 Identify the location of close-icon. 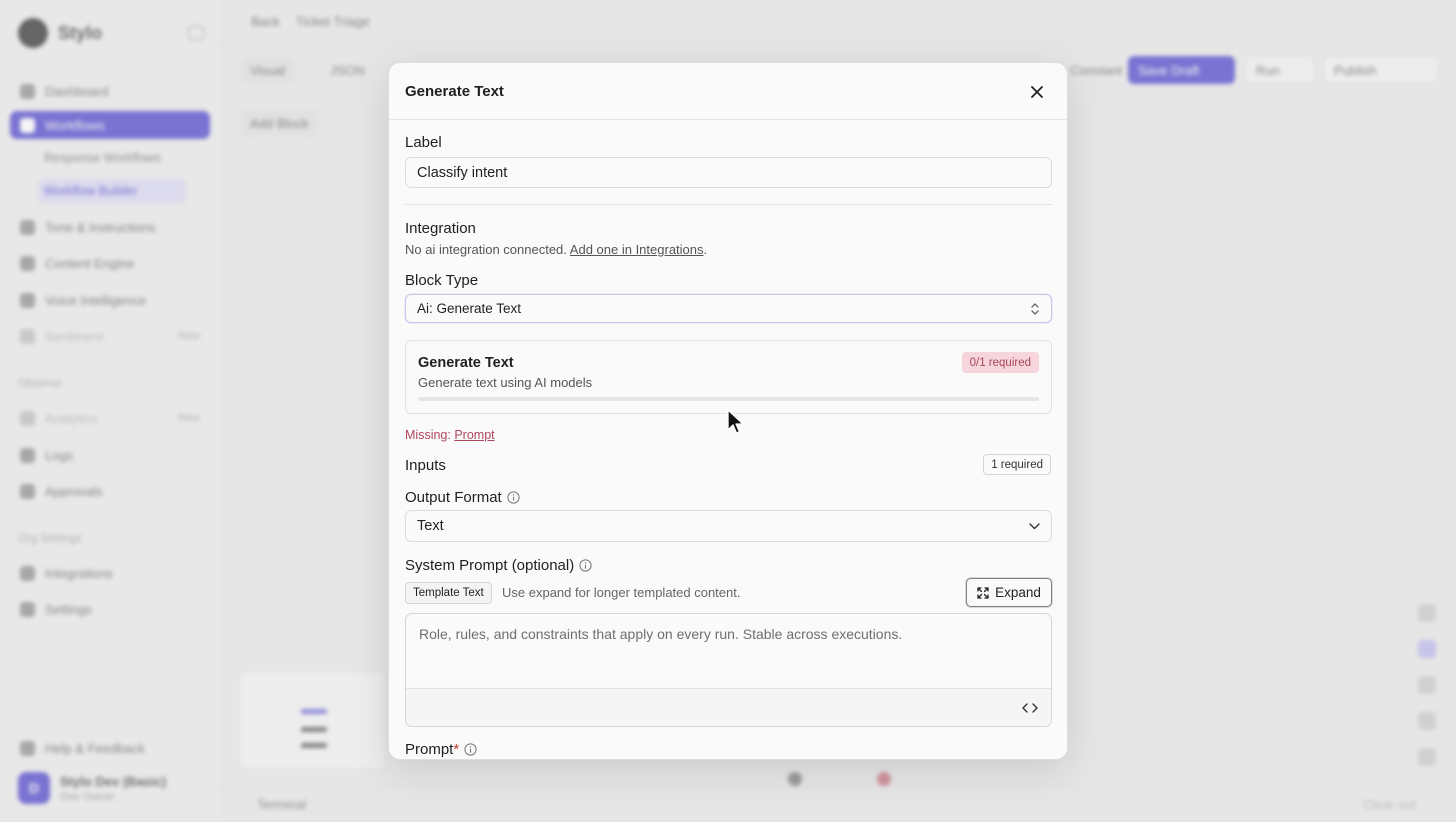
(1037, 92).